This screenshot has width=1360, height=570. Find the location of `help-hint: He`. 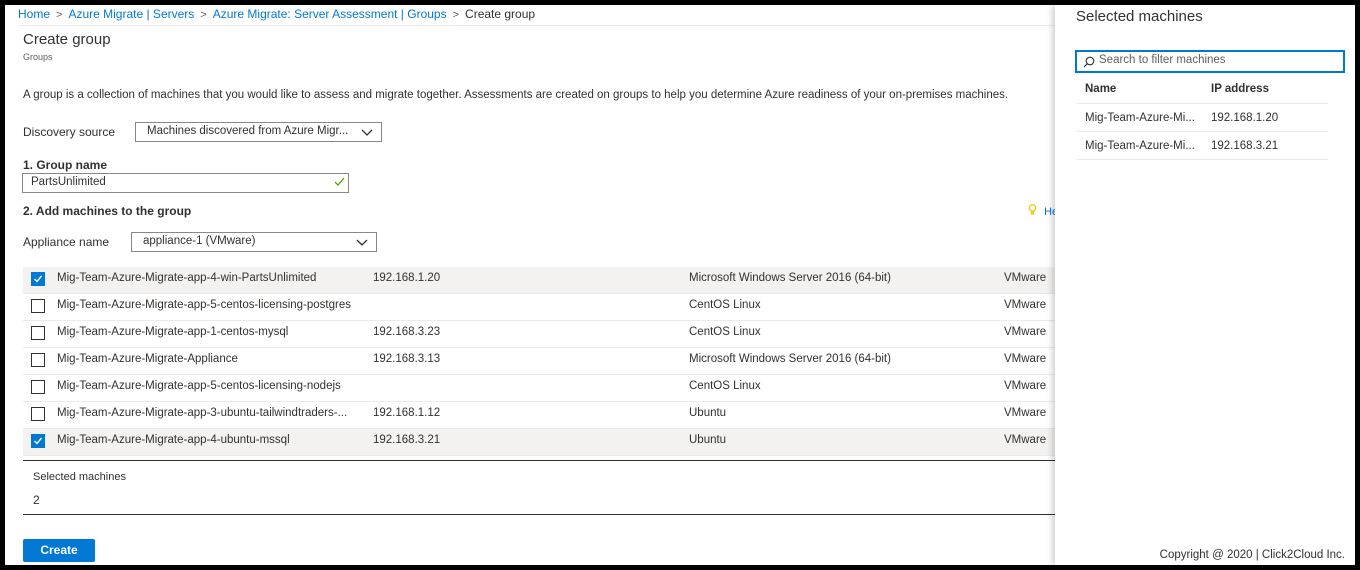

help-hint: He is located at coordinates (1043, 211).